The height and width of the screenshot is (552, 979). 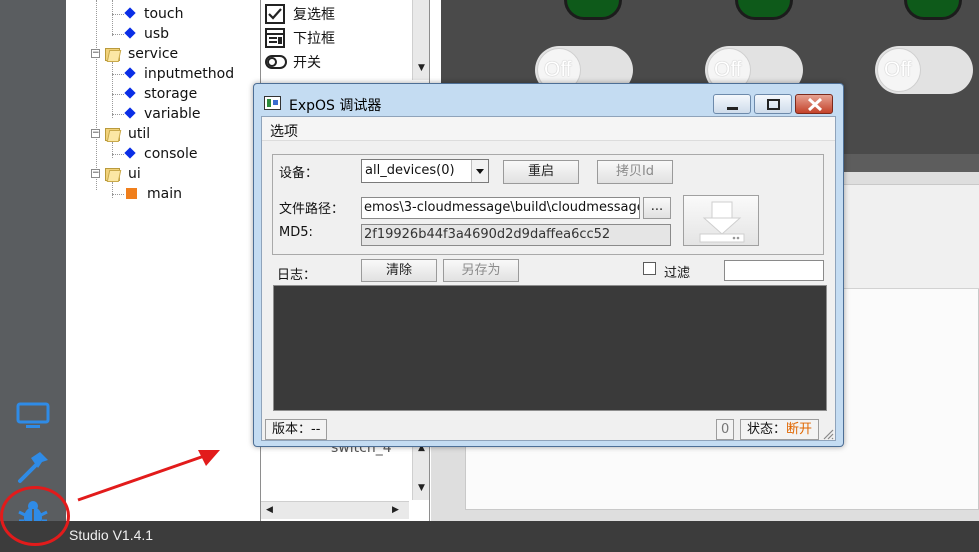 What do you see at coordinates (541, 172) in the screenshot?
I see `restart-button: 重启` at bounding box center [541, 172].